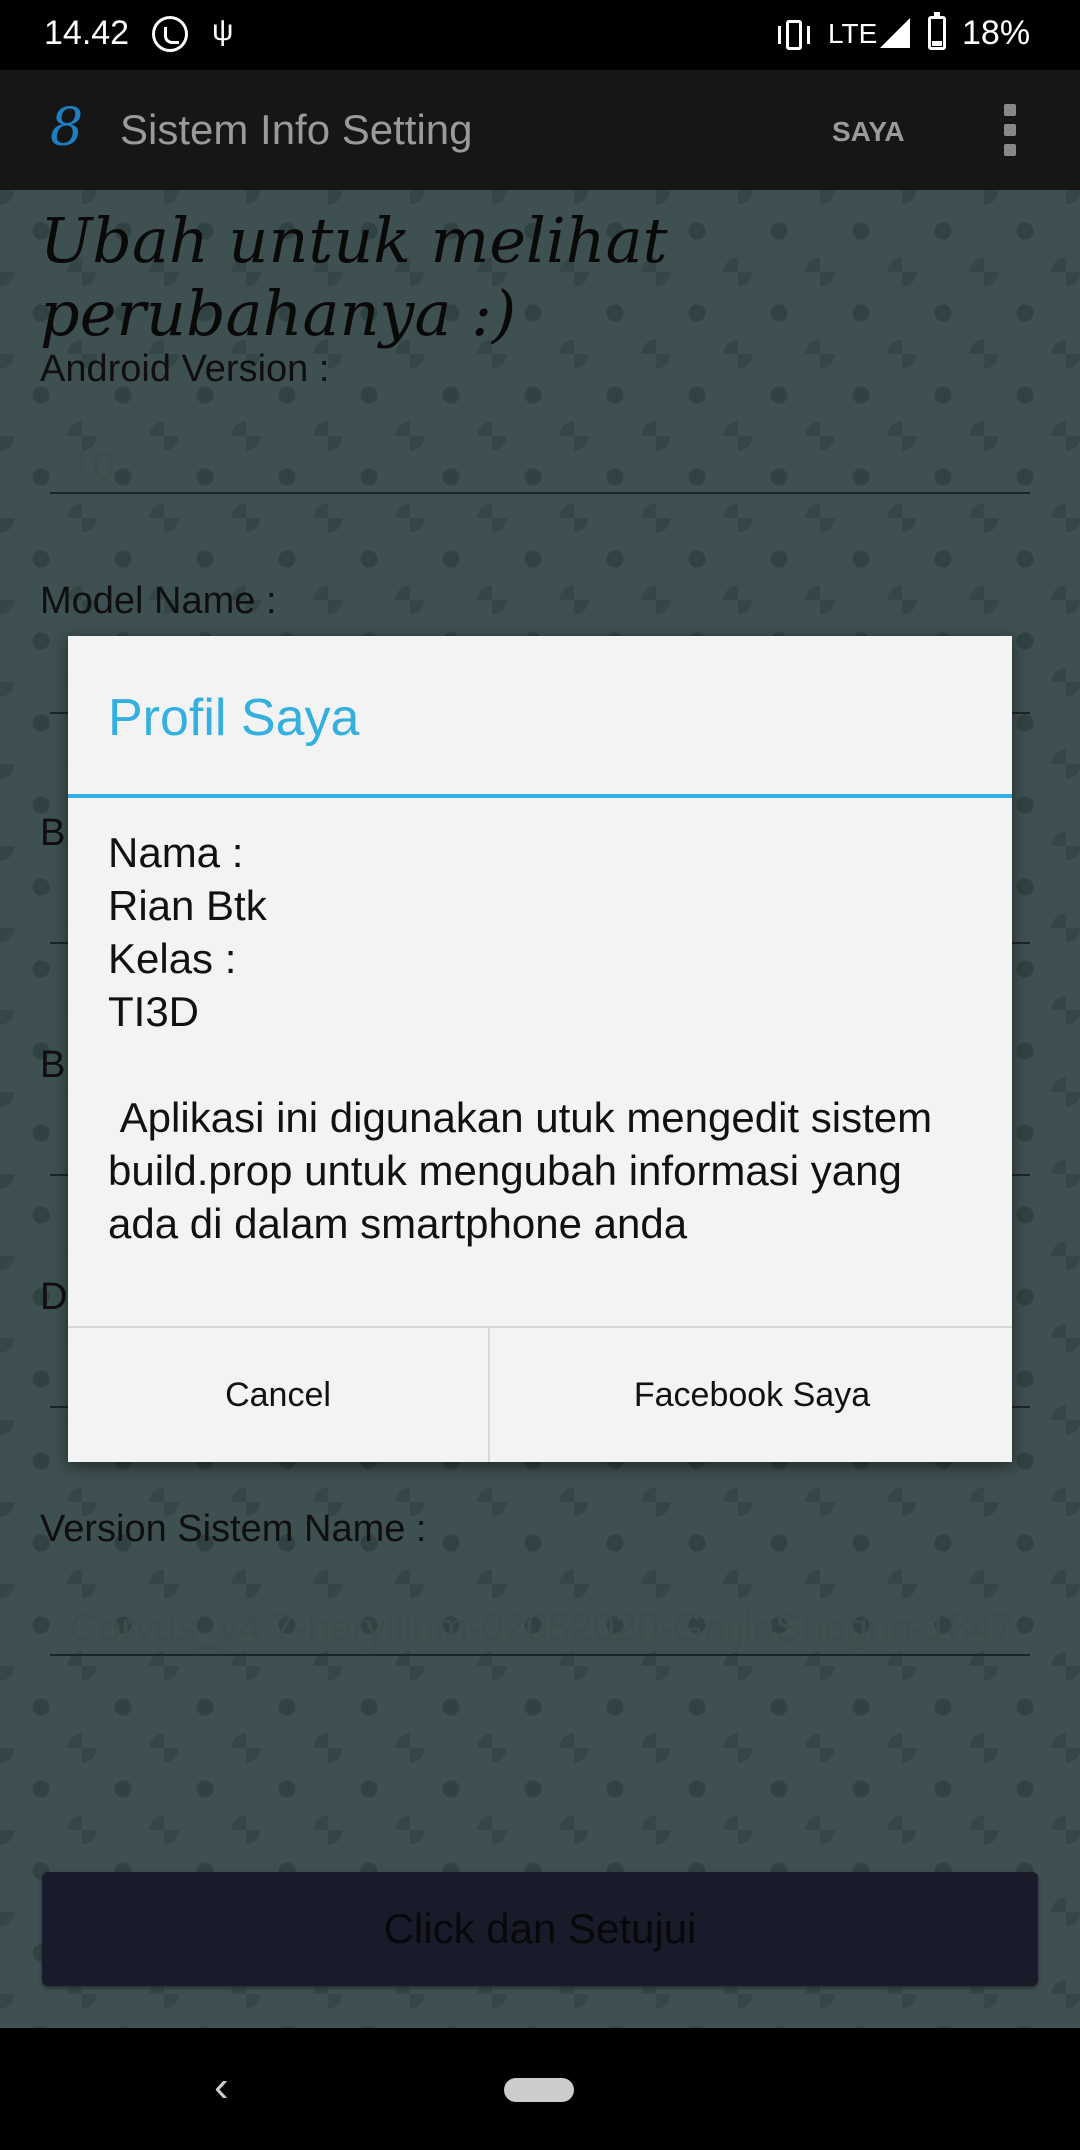  What do you see at coordinates (895, 33) in the screenshot?
I see `signal-icon` at bounding box center [895, 33].